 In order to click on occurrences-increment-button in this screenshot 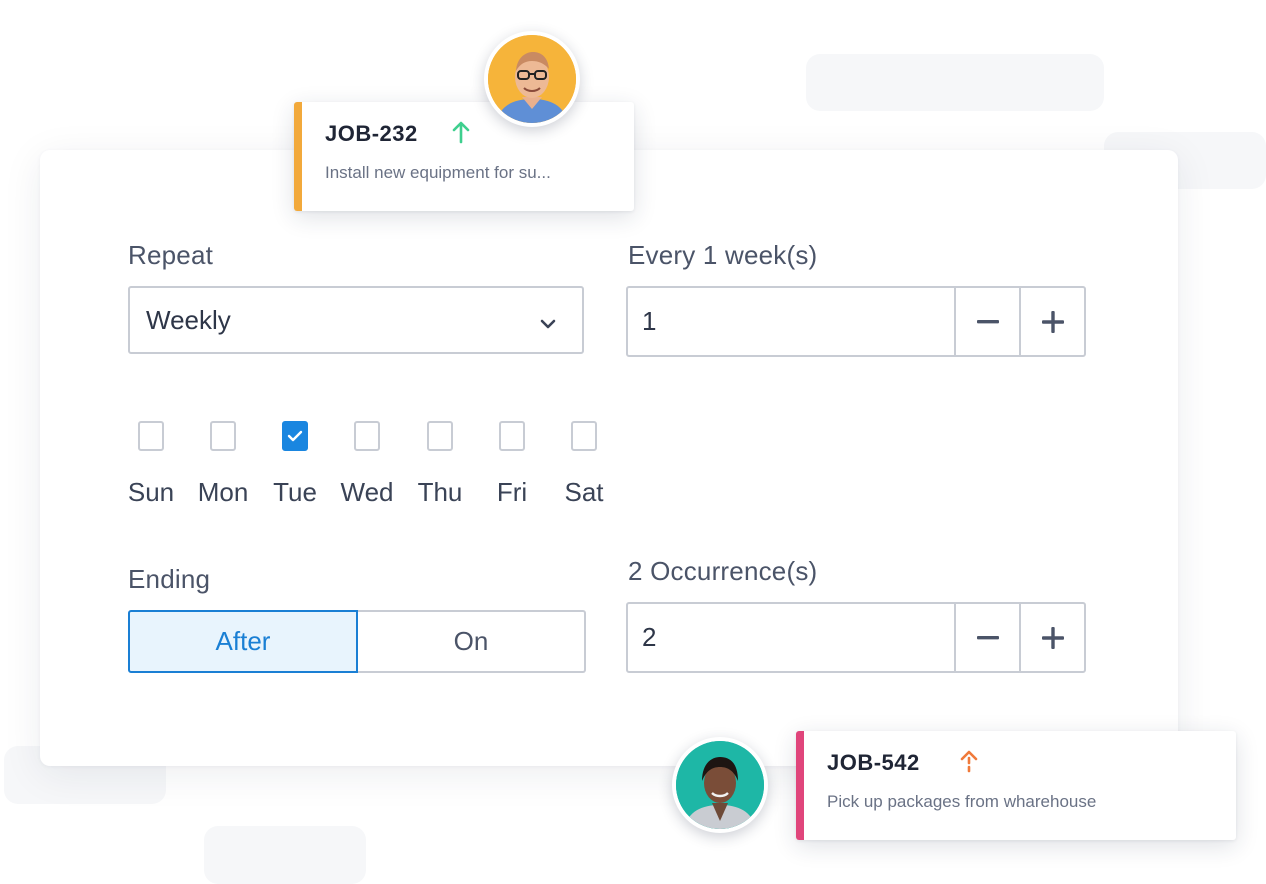, I will do `click(1051, 637)`.